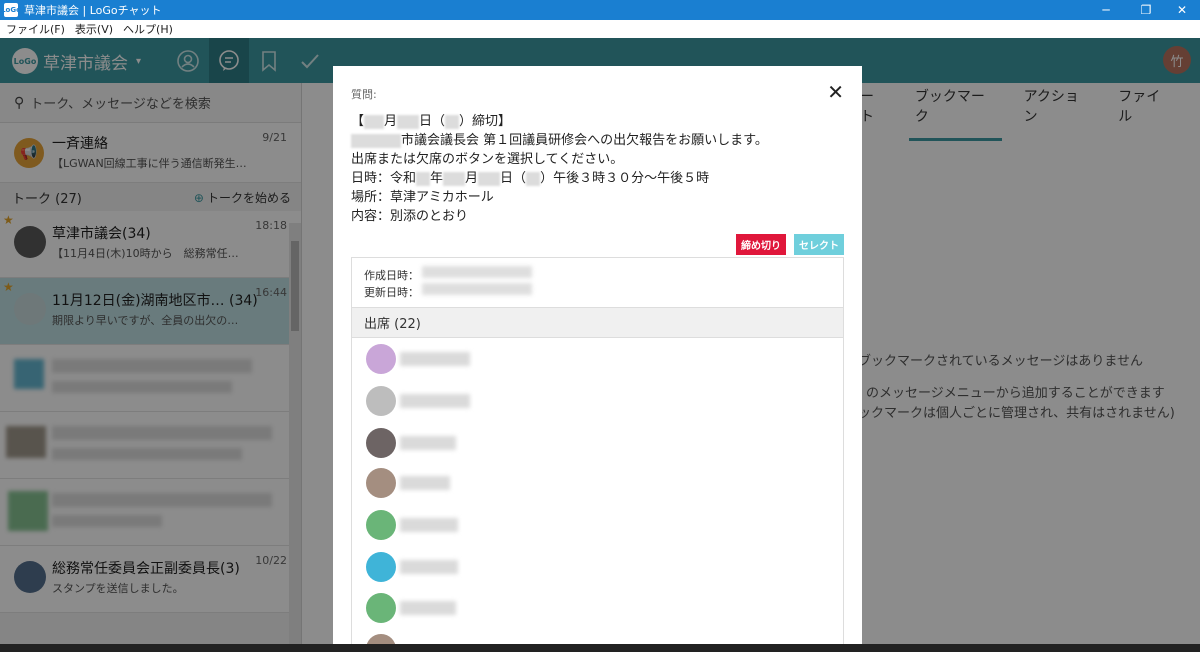  What do you see at coordinates (597, 283) in the screenshot?
I see `date-info-box: 作成日時： 更新日時：` at bounding box center [597, 283].